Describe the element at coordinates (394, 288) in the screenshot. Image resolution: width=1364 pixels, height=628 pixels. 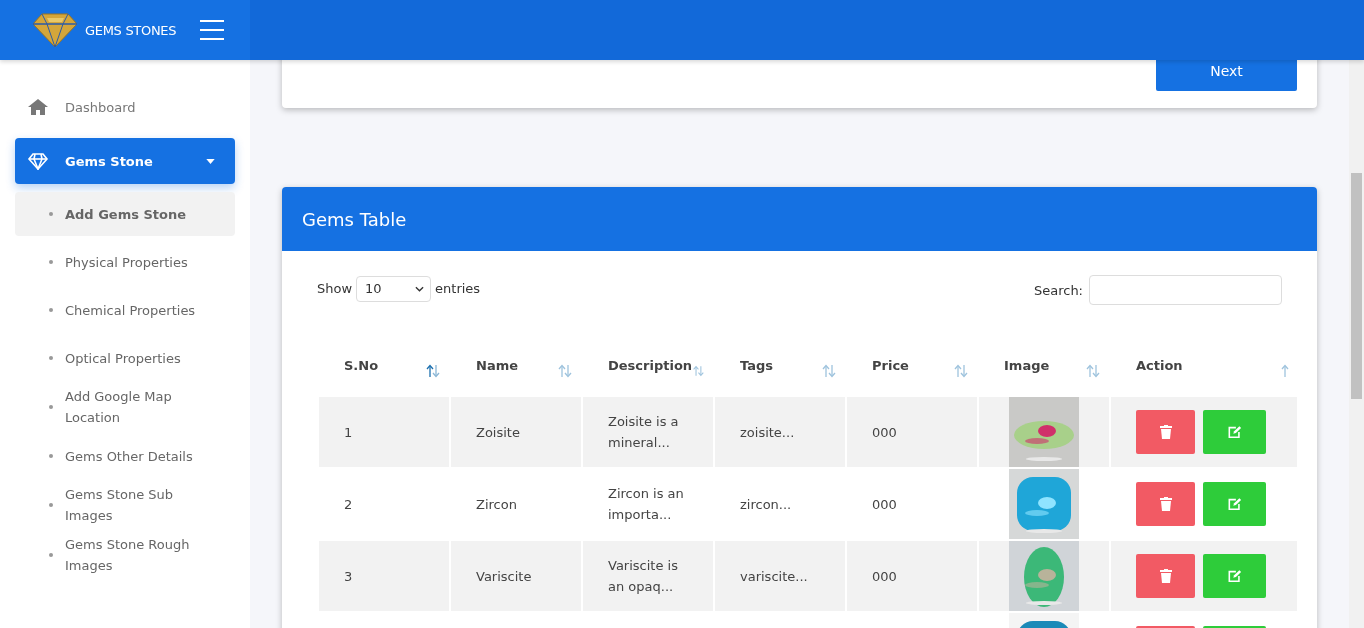
I see `page-size-select: 10` at that location.